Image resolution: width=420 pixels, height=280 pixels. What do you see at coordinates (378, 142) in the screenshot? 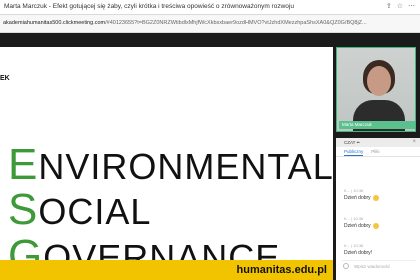
I see `chat-header: CZAT •• ×` at bounding box center [378, 142].